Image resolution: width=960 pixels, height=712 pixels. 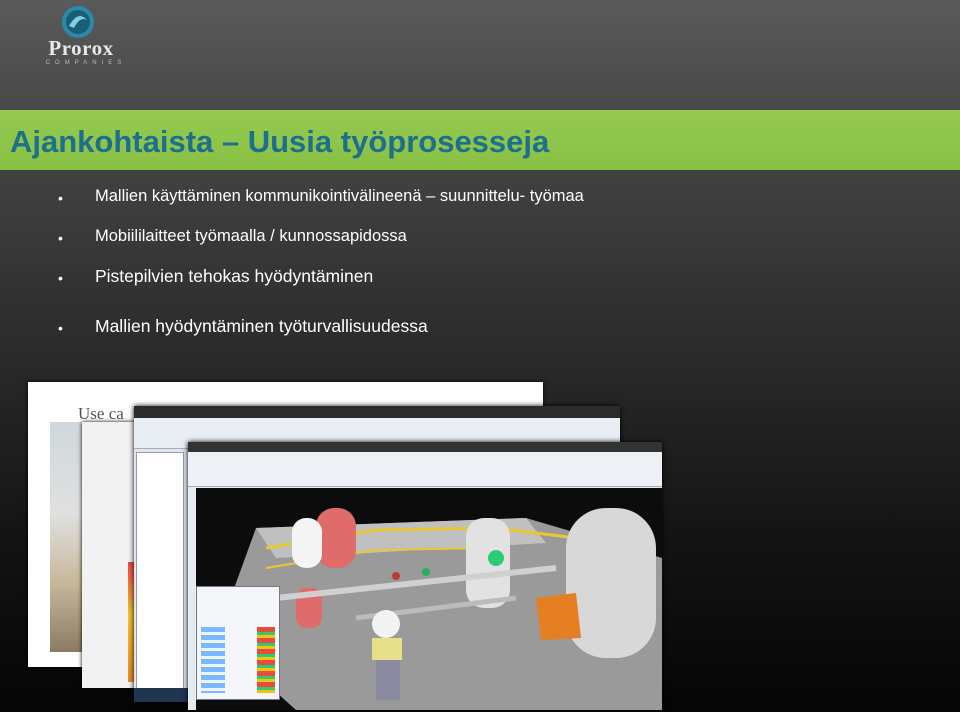 I want to click on logo-emblem-icon, so click(x=78, y=22).